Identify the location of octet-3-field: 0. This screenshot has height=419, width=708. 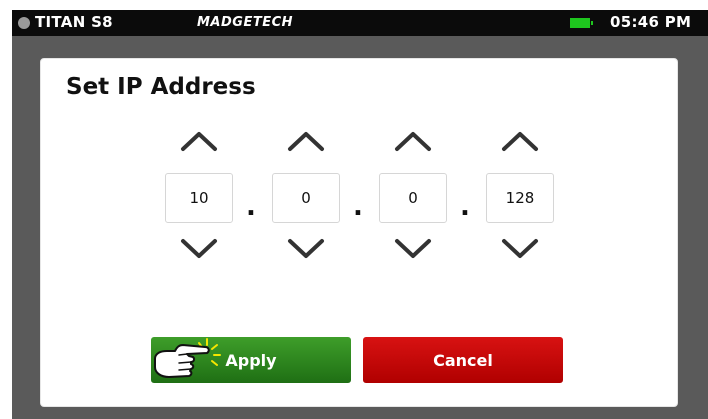
(413, 198).